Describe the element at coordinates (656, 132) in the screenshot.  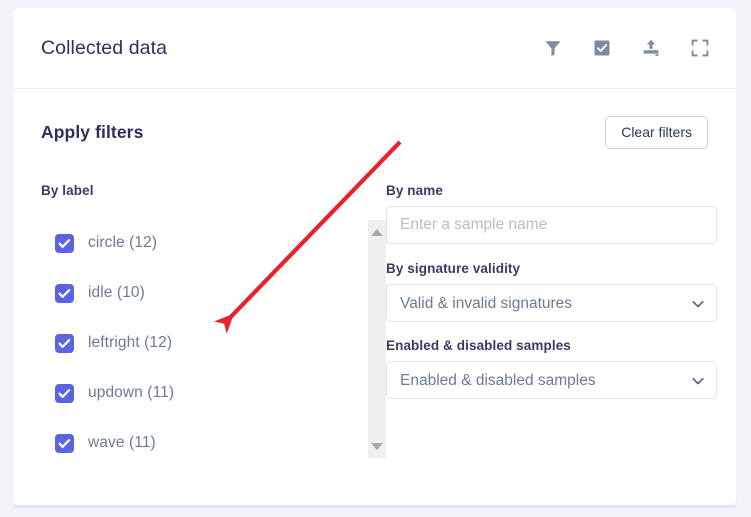
I see `clear-filters-button: Clear filters` at that location.